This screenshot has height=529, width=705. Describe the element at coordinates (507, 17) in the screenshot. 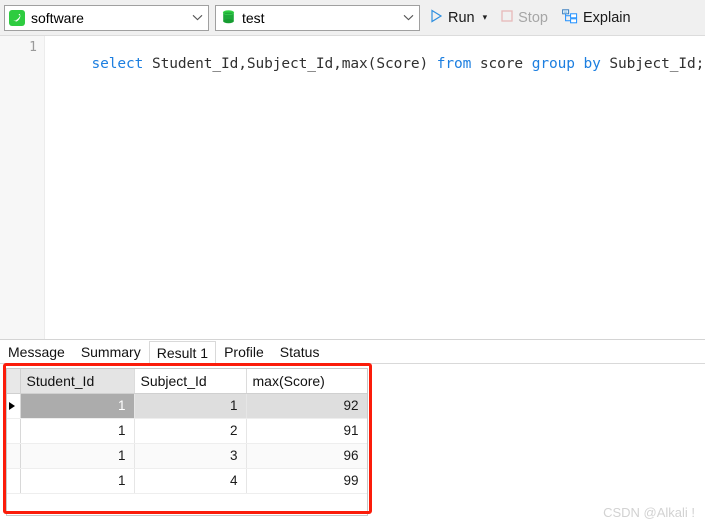

I see `stop-square-icon` at that location.